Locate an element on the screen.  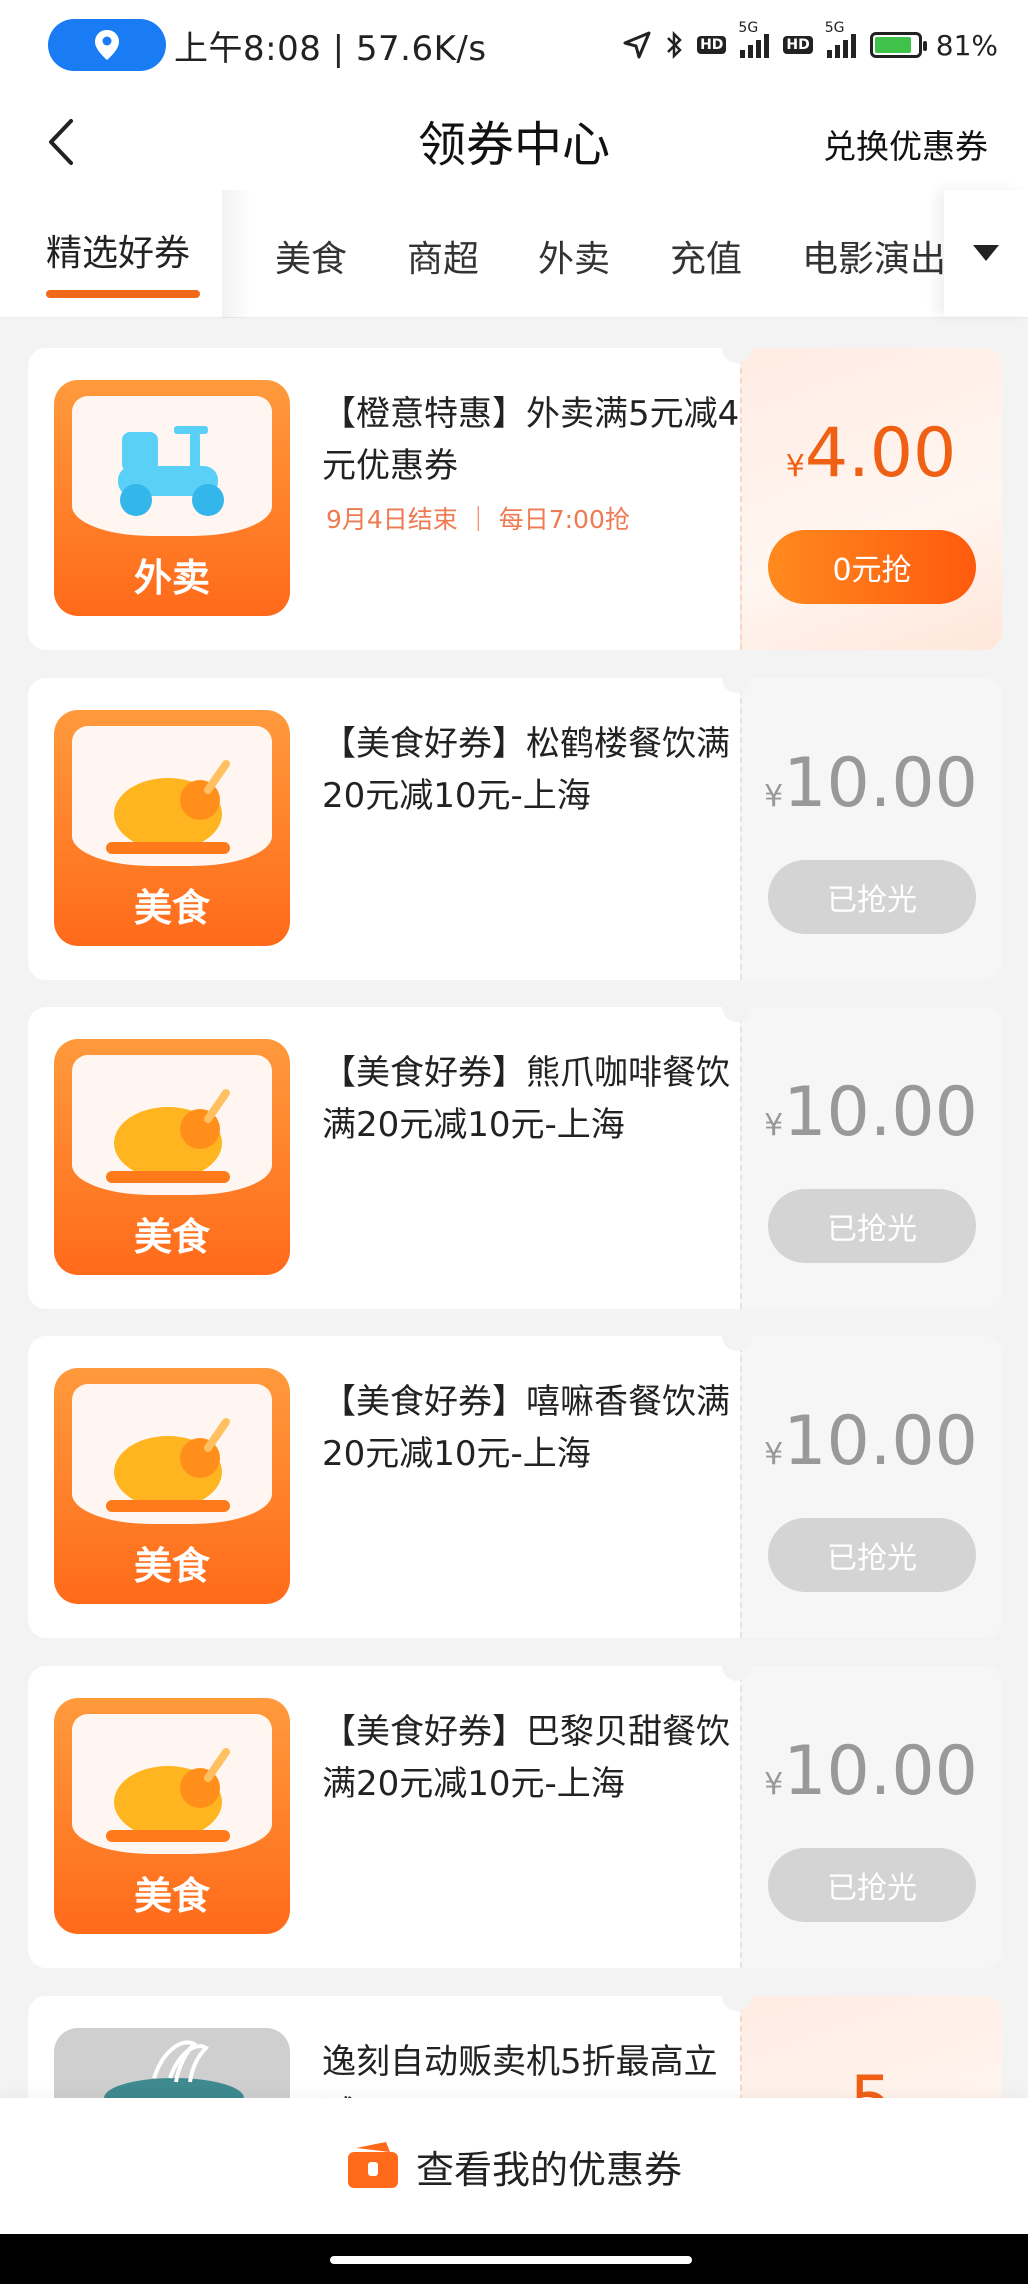
tab-recharge: 充值 is located at coordinates (706, 256).